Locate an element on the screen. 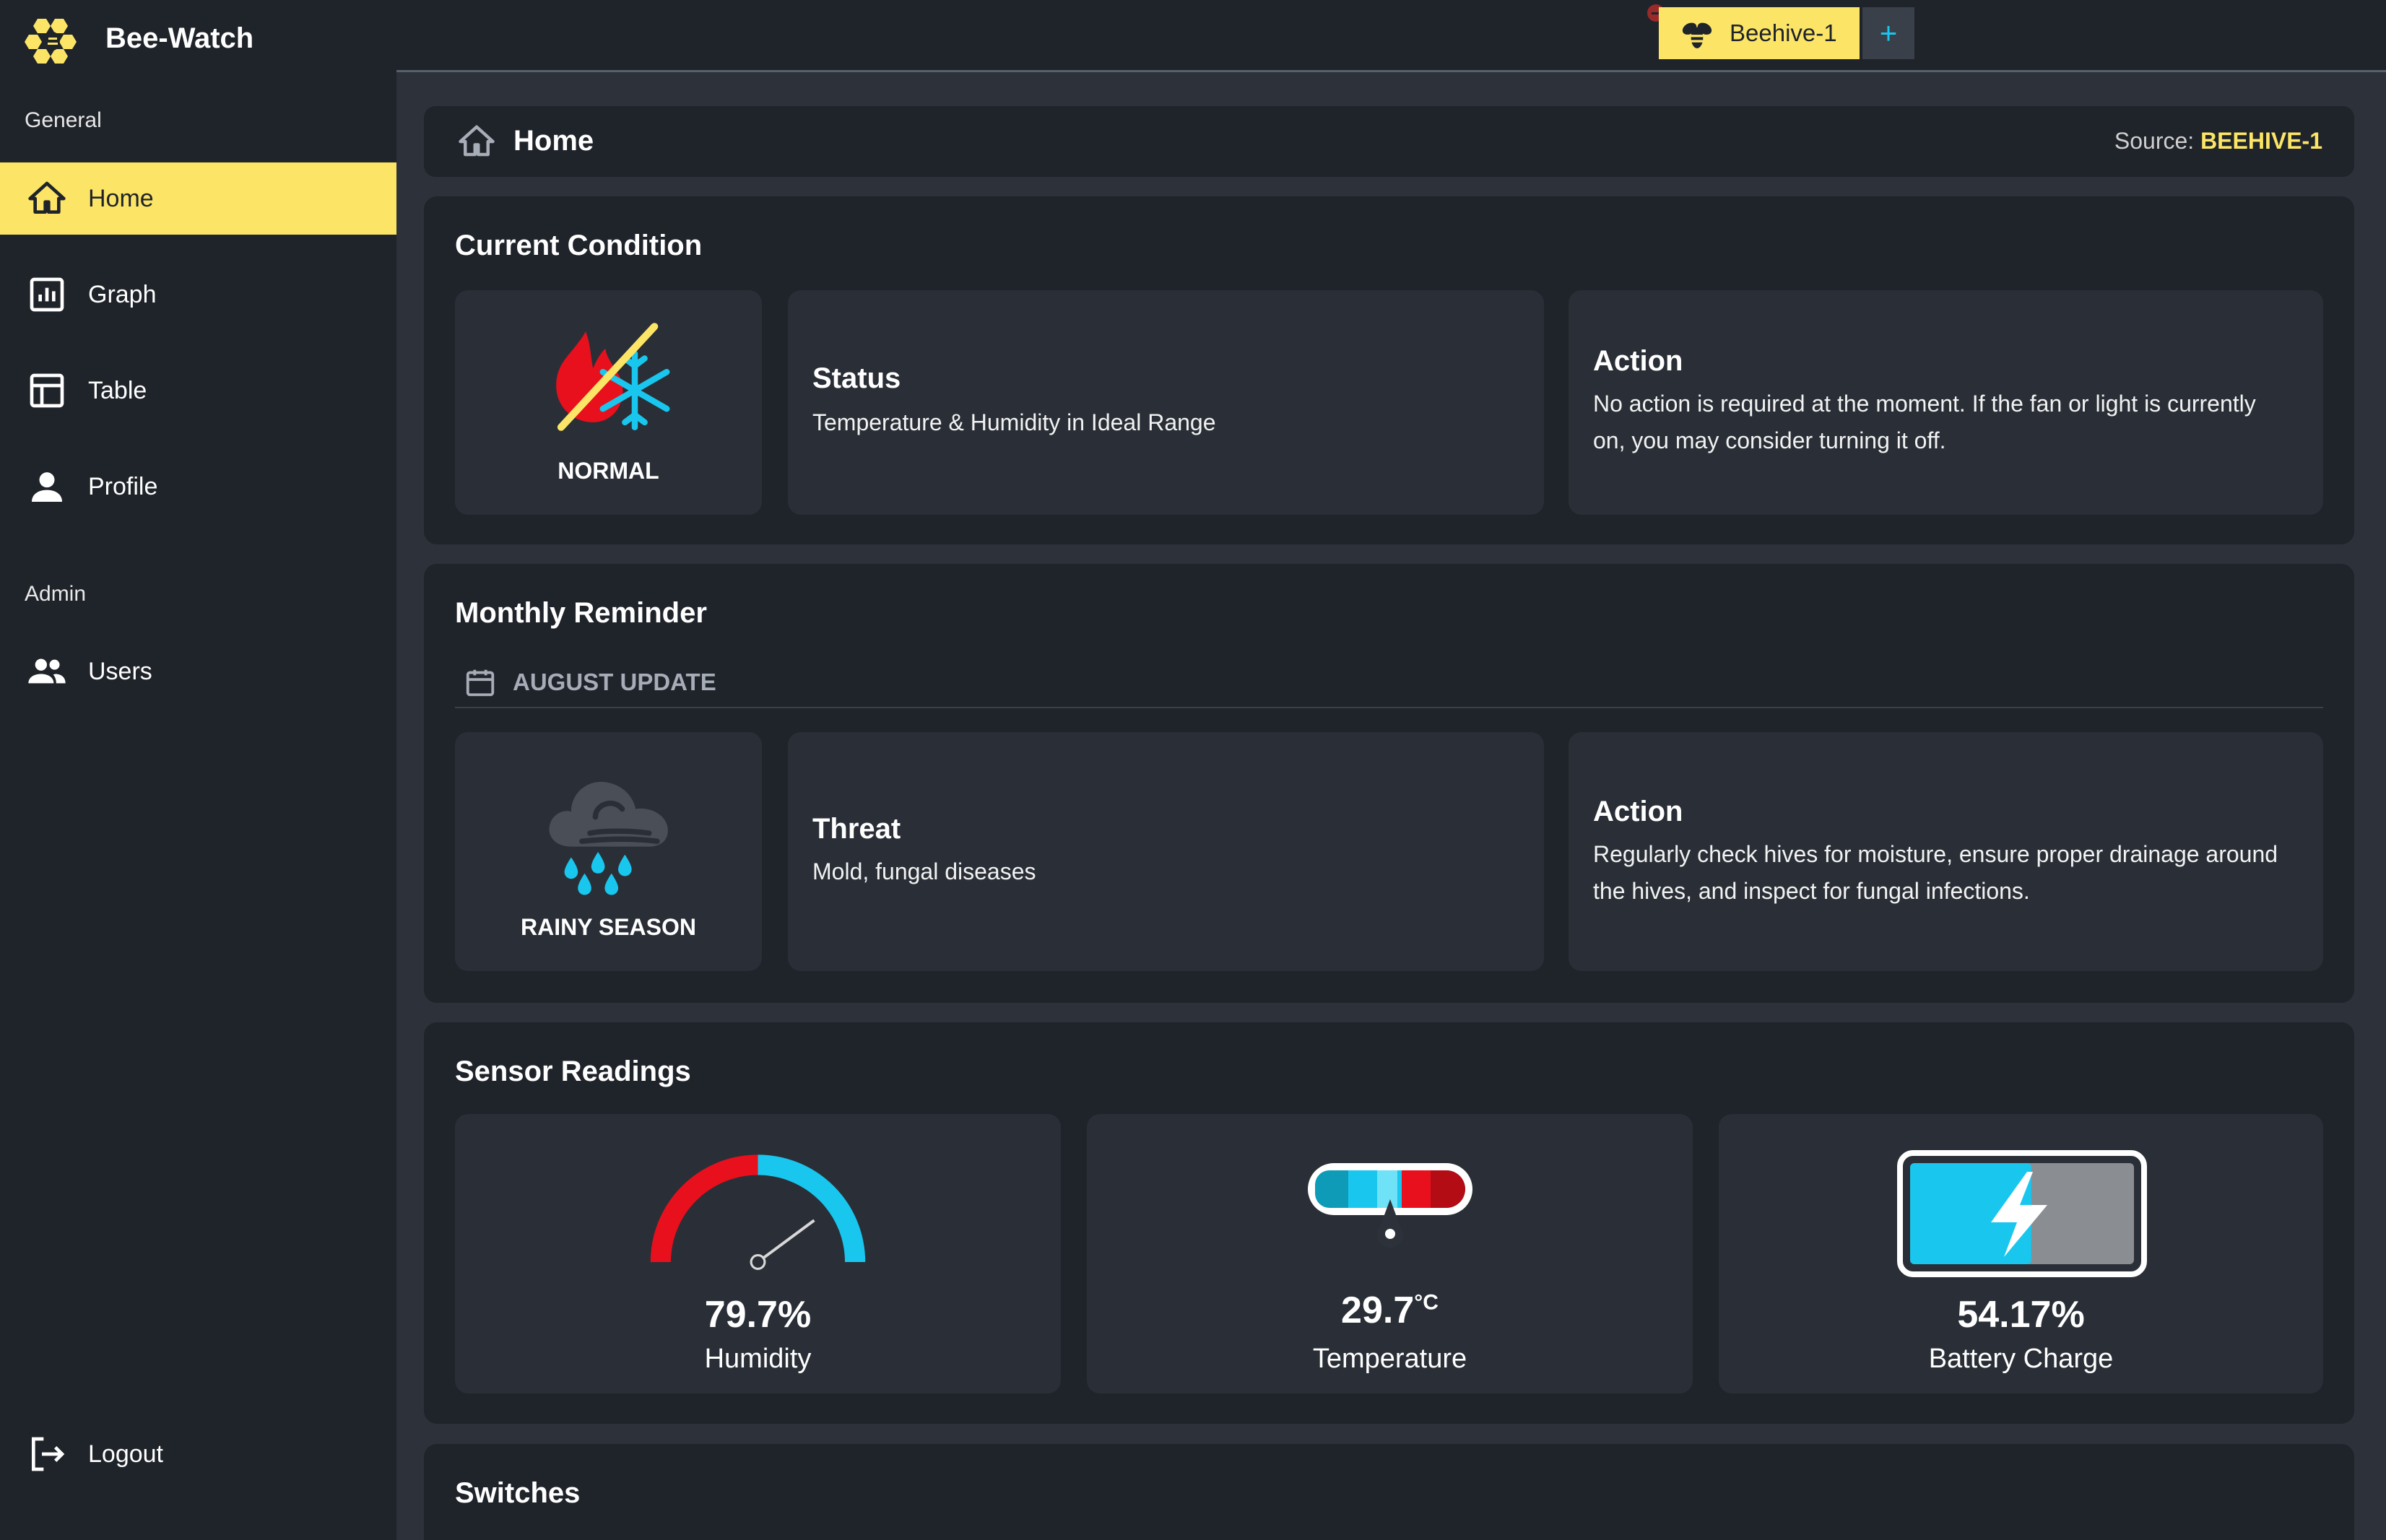  threat-text: Mold, fungal diseases is located at coordinates (924, 871).